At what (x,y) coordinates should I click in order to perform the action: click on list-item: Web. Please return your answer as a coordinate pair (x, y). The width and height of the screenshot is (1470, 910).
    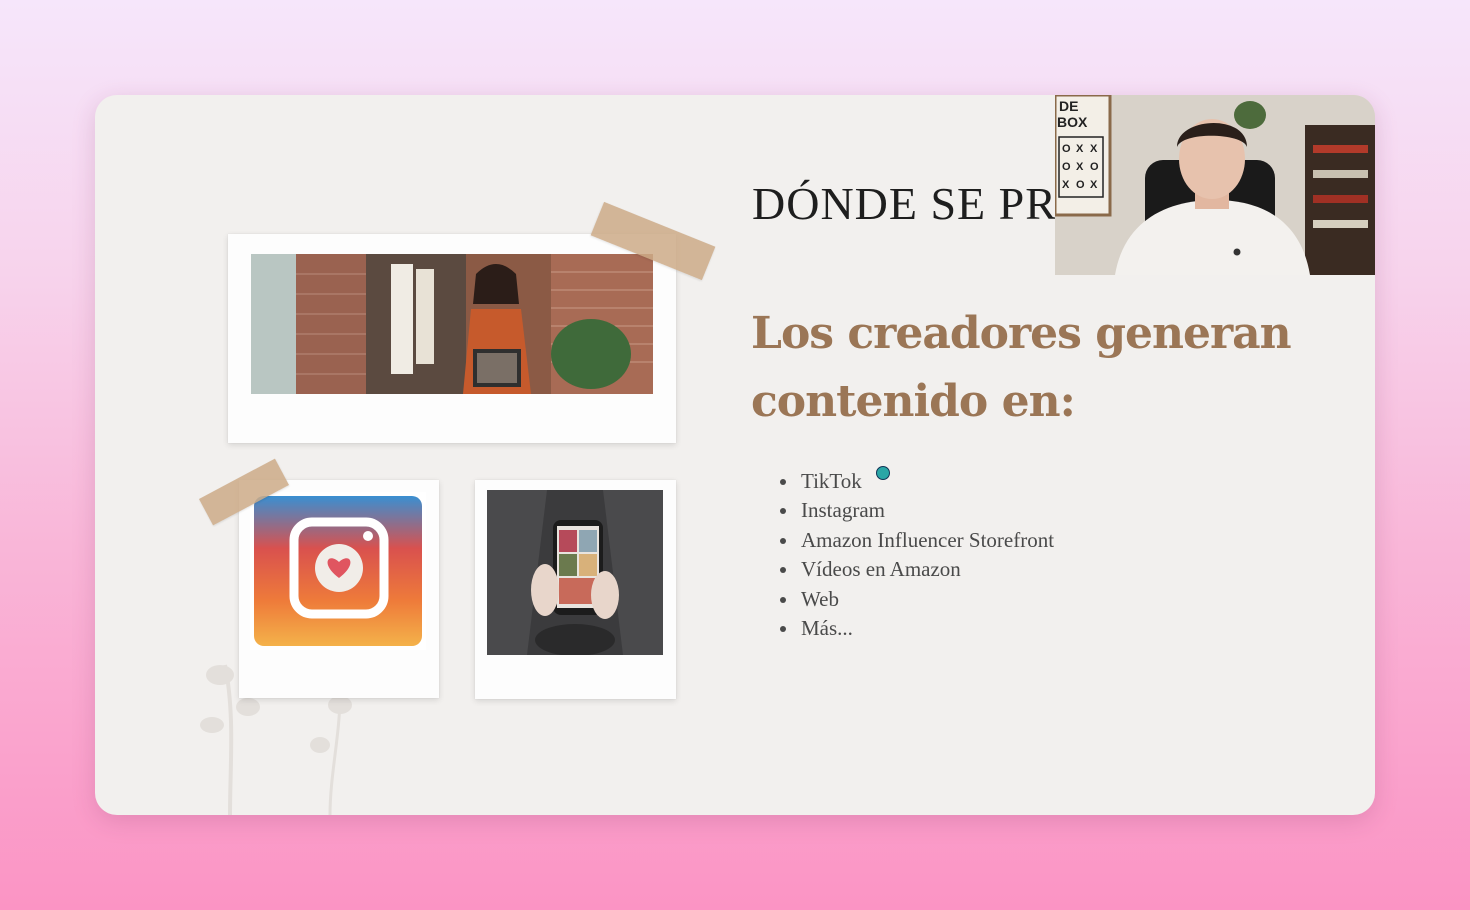
    Looking at the image, I should click on (926, 599).